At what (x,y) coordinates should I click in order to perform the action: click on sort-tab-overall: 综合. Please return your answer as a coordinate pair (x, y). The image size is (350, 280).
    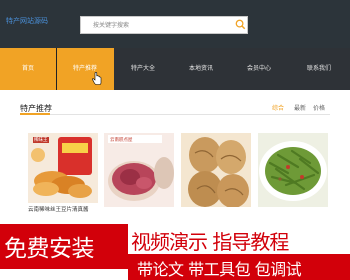
    Looking at the image, I should click on (278, 107).